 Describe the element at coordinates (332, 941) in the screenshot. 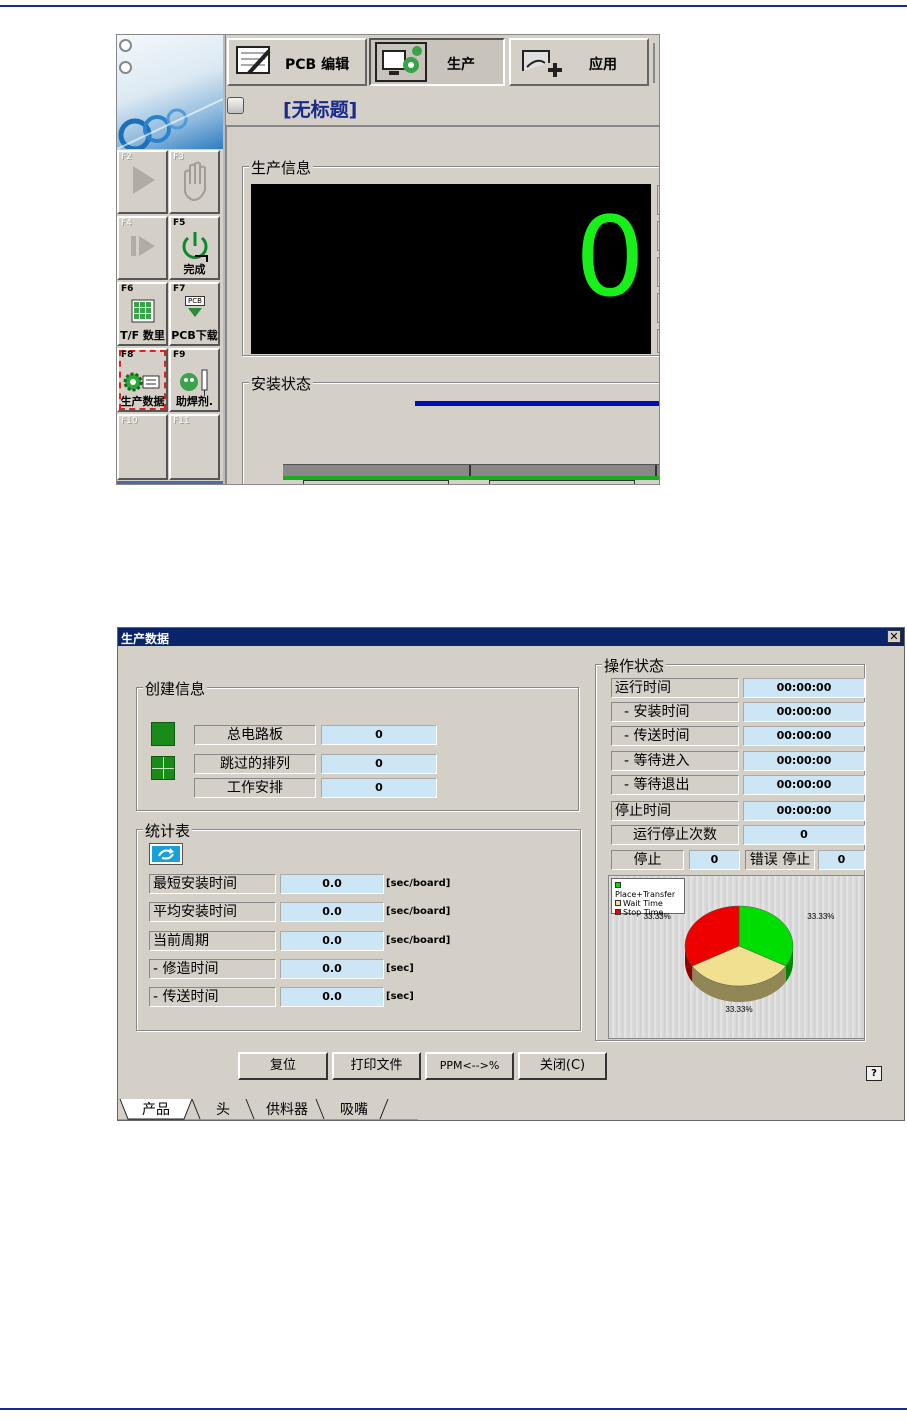

I see `current-cycle-value: 0.0` at that location.